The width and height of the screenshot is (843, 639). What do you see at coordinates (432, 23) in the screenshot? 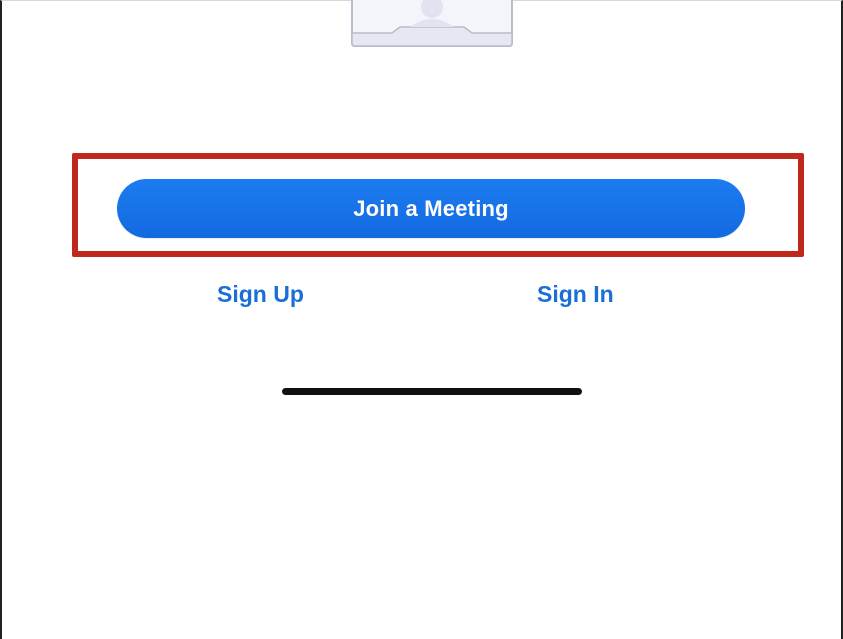
I see `video-meeting-illustration-icon` at bounding box center [432, 23].